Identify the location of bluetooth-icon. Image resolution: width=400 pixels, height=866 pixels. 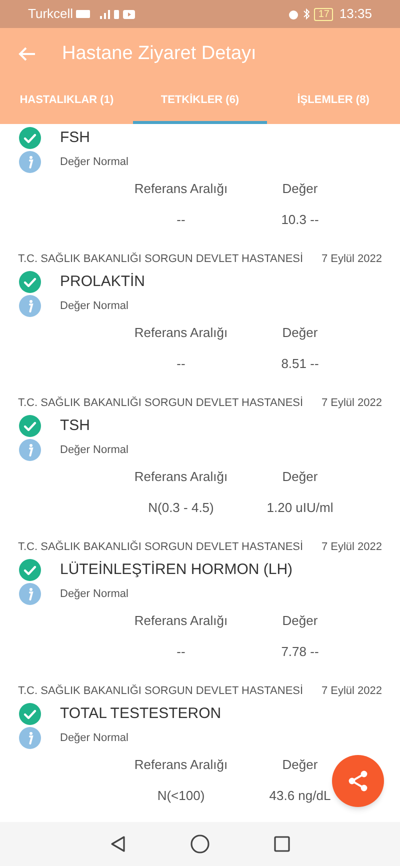
(306, 14).